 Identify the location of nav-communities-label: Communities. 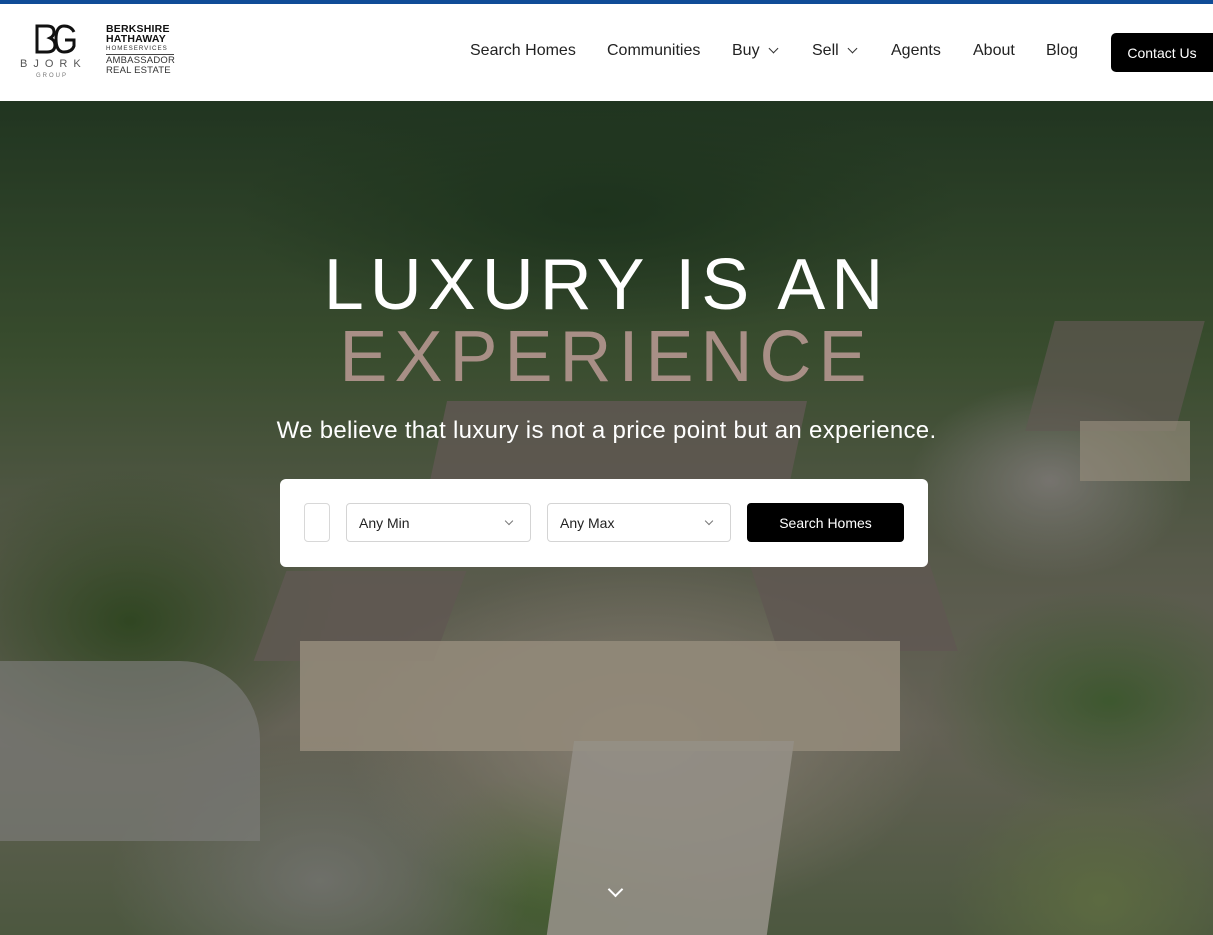
(654, 50).